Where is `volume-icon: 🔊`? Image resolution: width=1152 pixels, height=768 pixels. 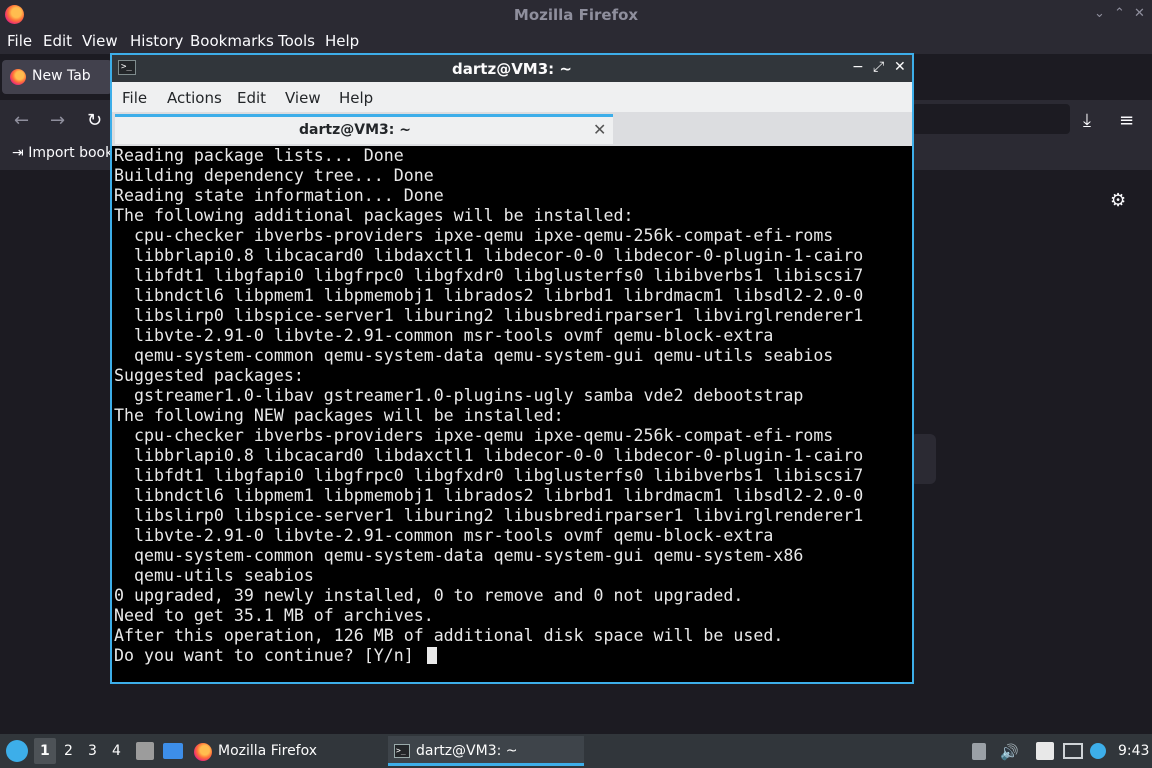
volume-icon: 🔊 is located at coordinates (1009, 752).